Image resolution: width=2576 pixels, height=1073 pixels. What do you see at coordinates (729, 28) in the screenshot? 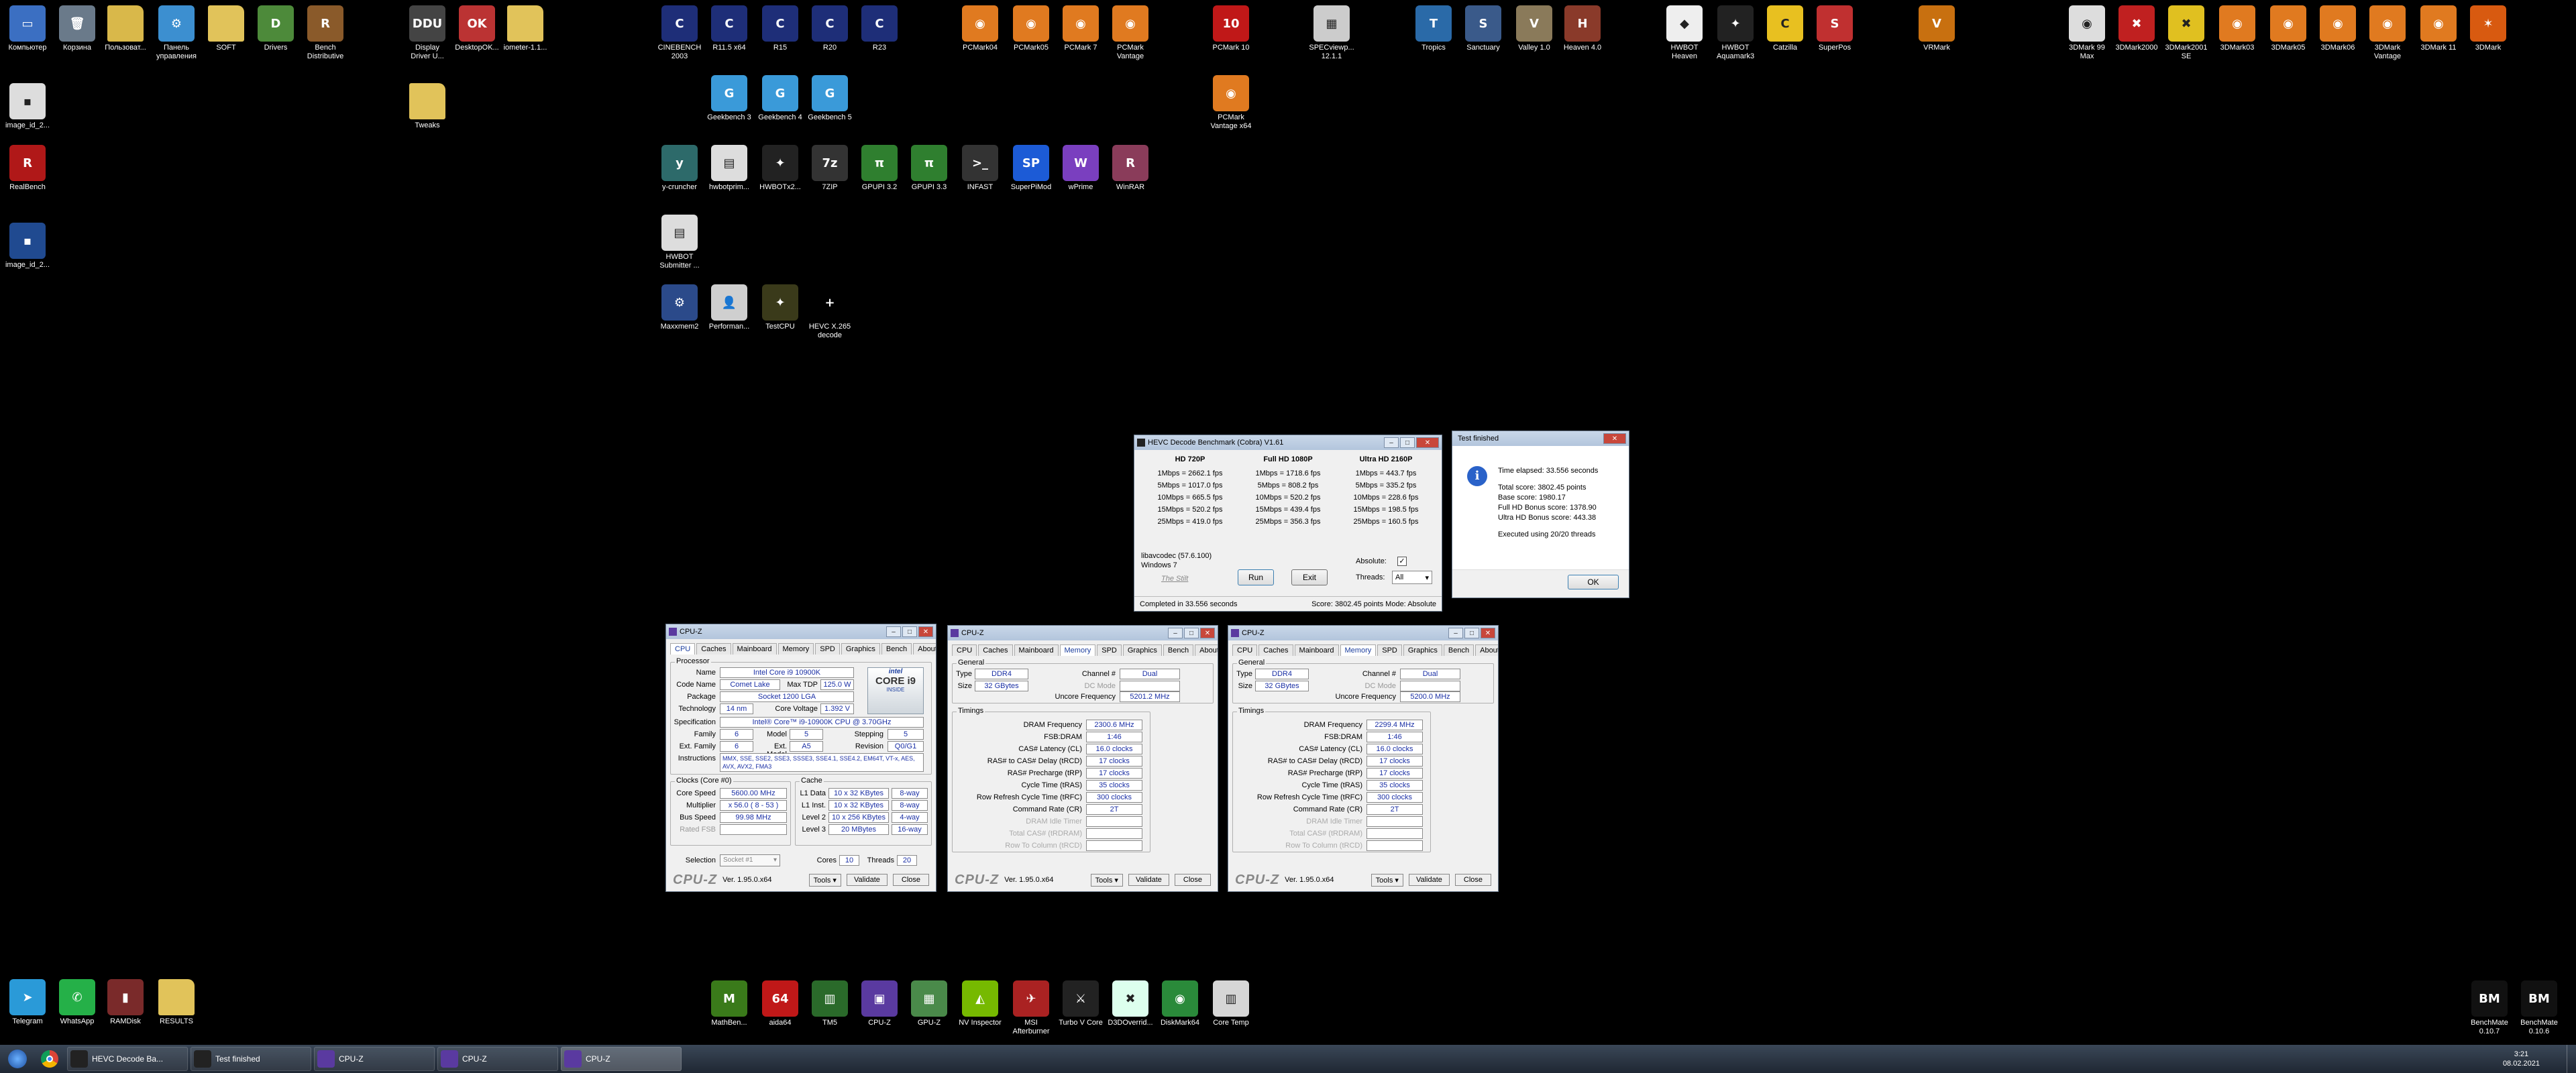
I see `desktop-icon-r11-5-x64: C R11.5 x64` at bounding box center [729, 28].